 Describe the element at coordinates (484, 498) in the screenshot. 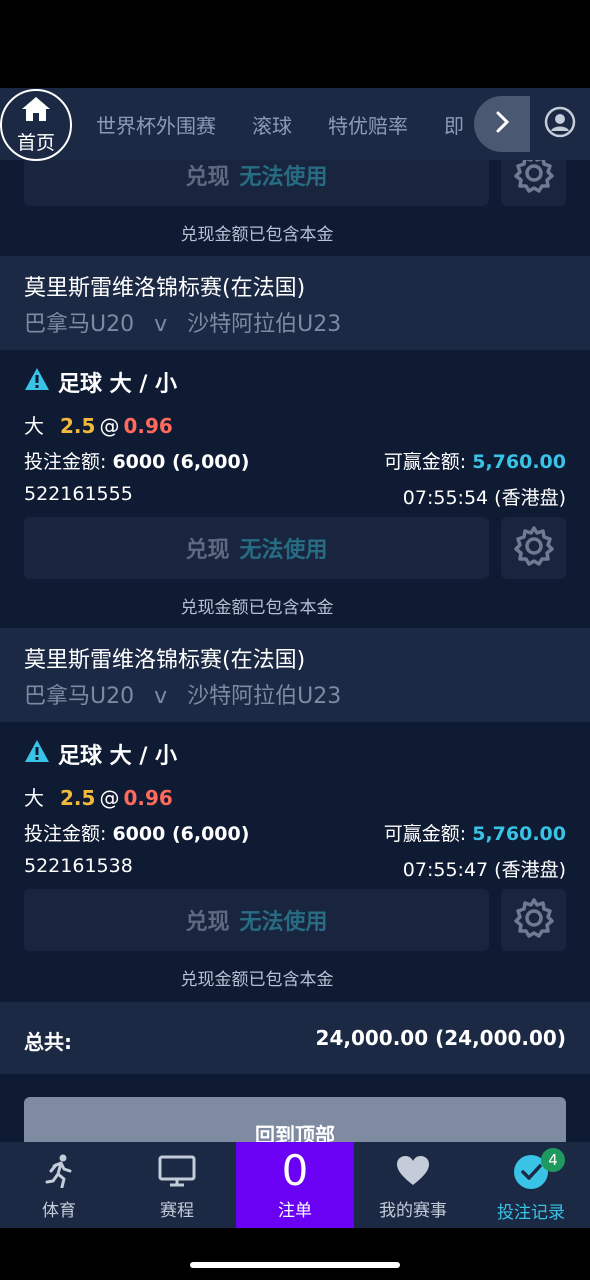

I see `bet-time: 07:55:54 (香港盘)` at that location.